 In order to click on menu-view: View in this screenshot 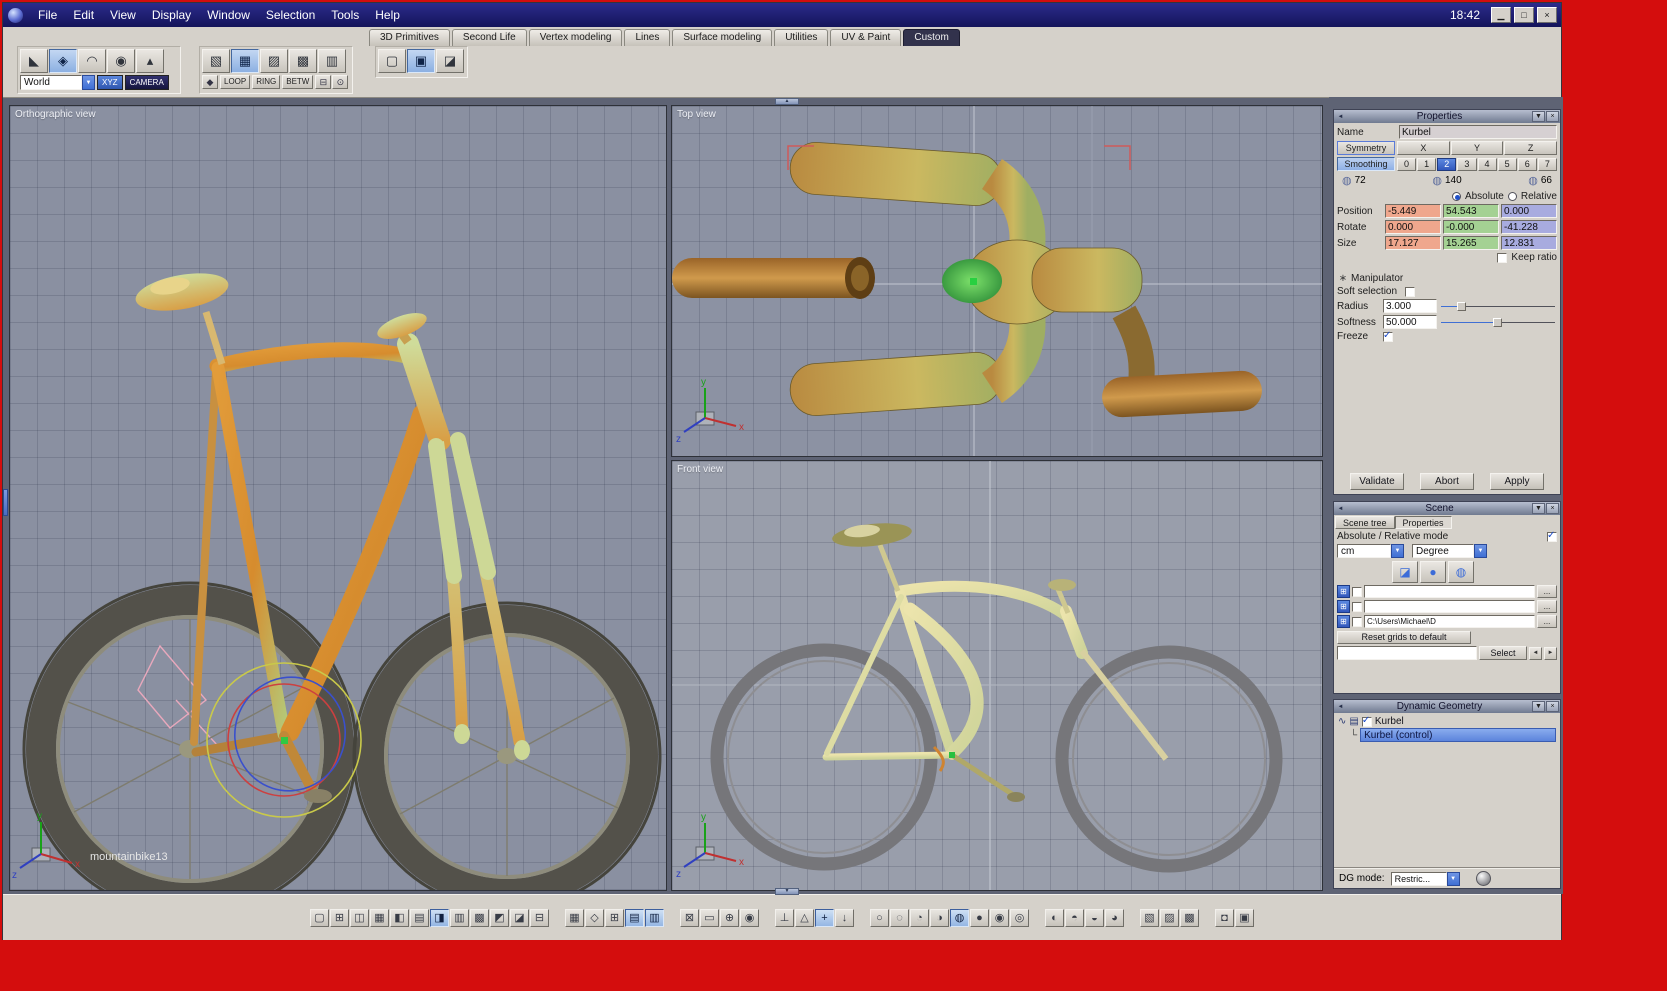, I will do `click(123, 15)`.